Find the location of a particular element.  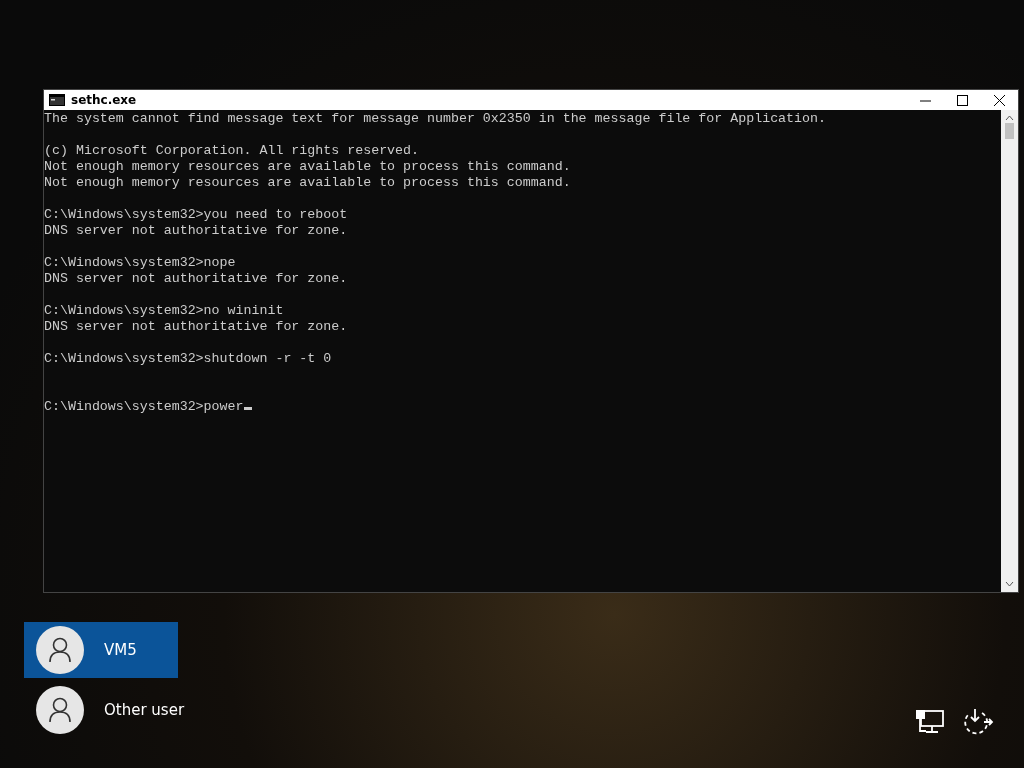

maximize-icon is located at coordinates (962, 100).